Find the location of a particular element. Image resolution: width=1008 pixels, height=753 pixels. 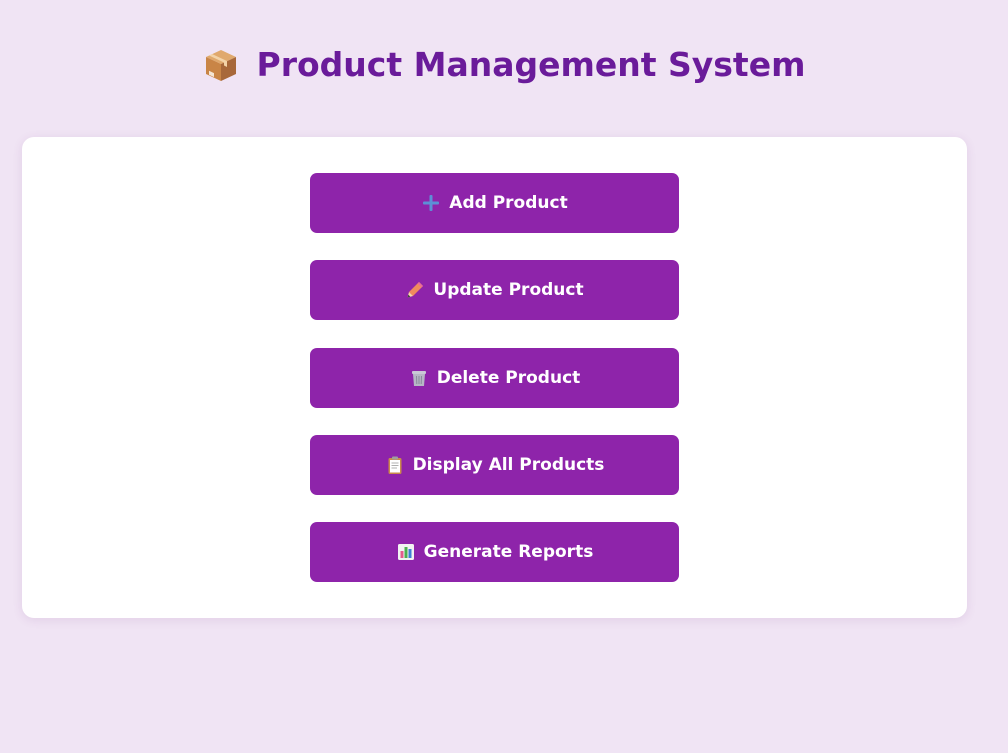

bar-chart-icon is located at coordinates (406, 552).